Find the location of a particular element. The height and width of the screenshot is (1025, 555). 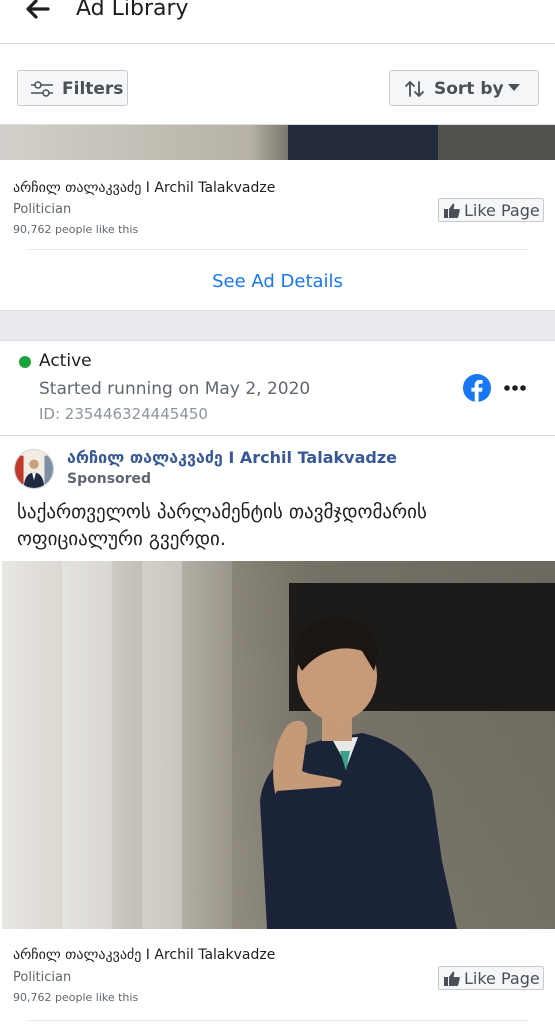

previous-ad-image is located at coordinates (277, 142).